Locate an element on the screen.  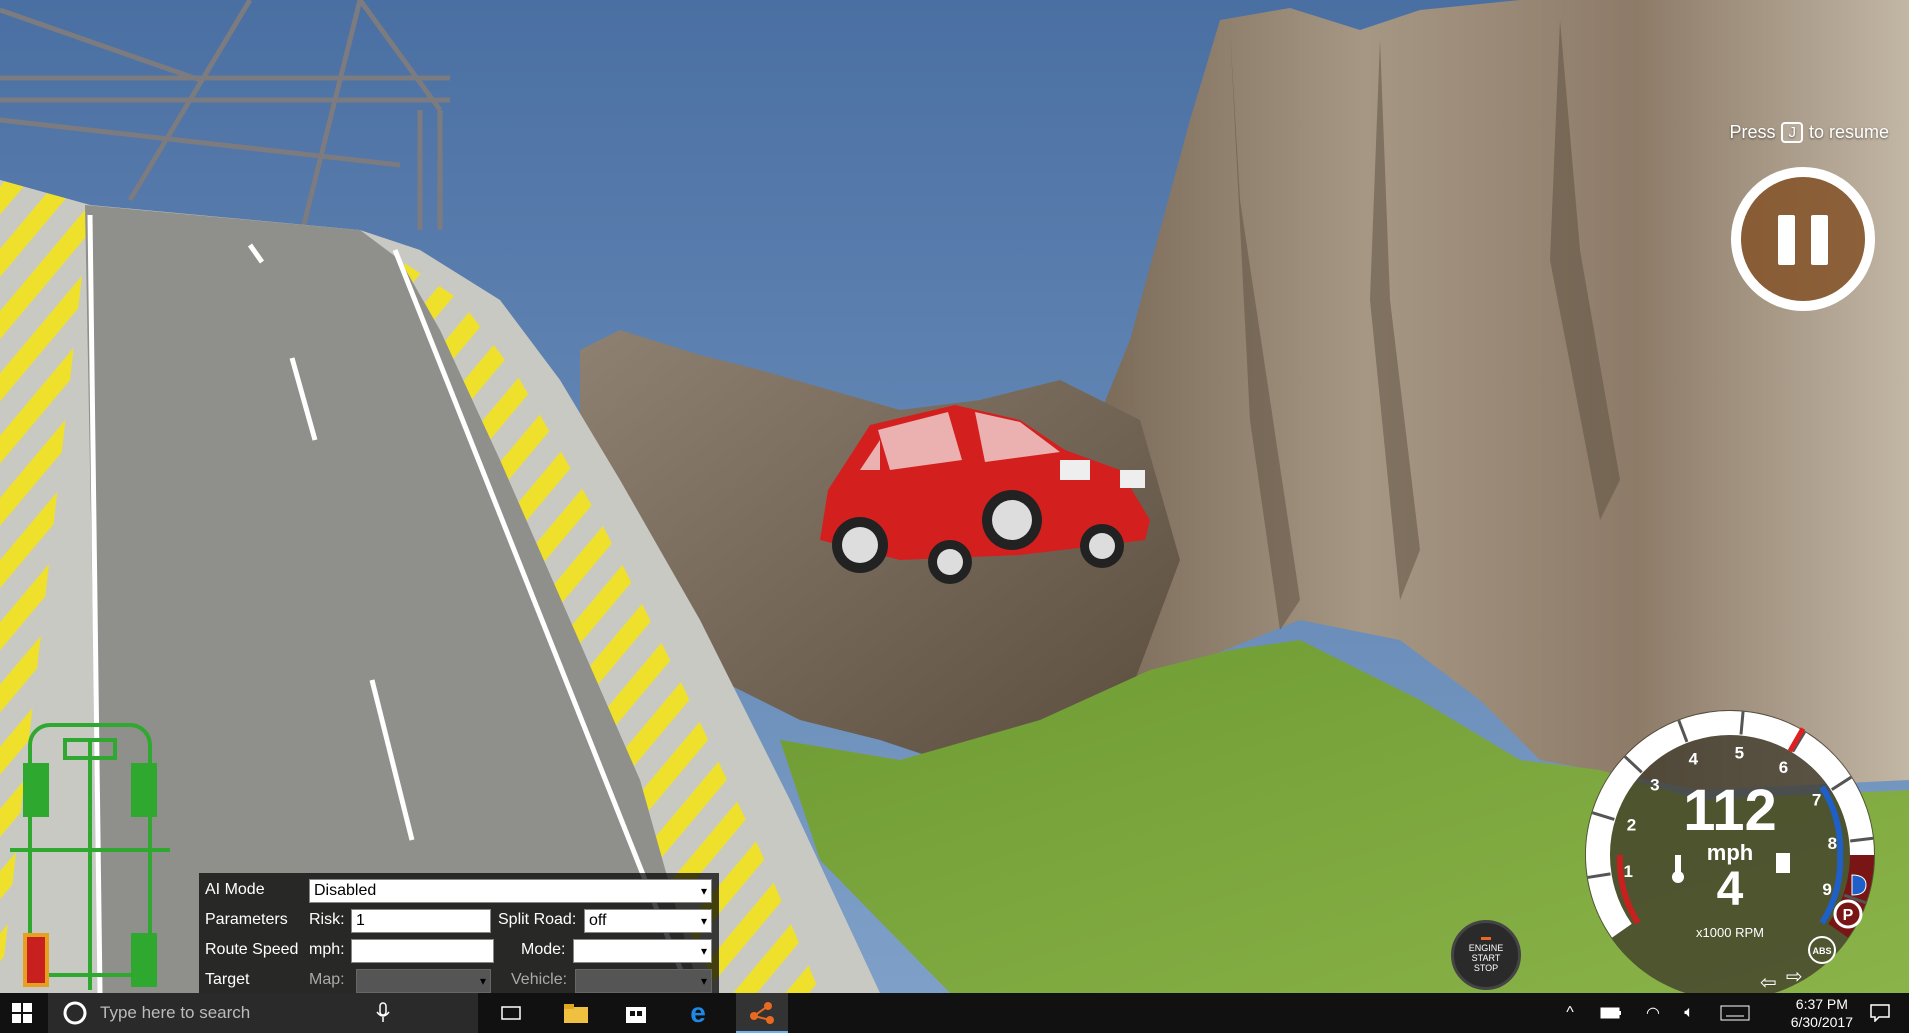
cortana-icon is located at coordinates (75, 1013).